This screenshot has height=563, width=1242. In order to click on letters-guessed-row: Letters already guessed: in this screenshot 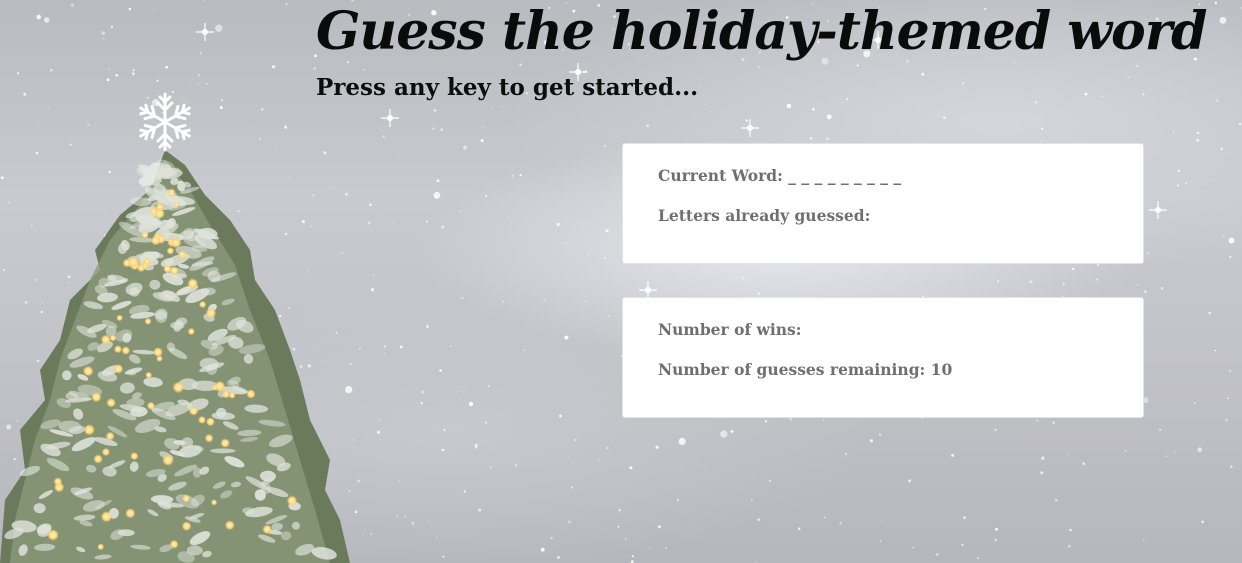, I will do `click(764, 215)`.